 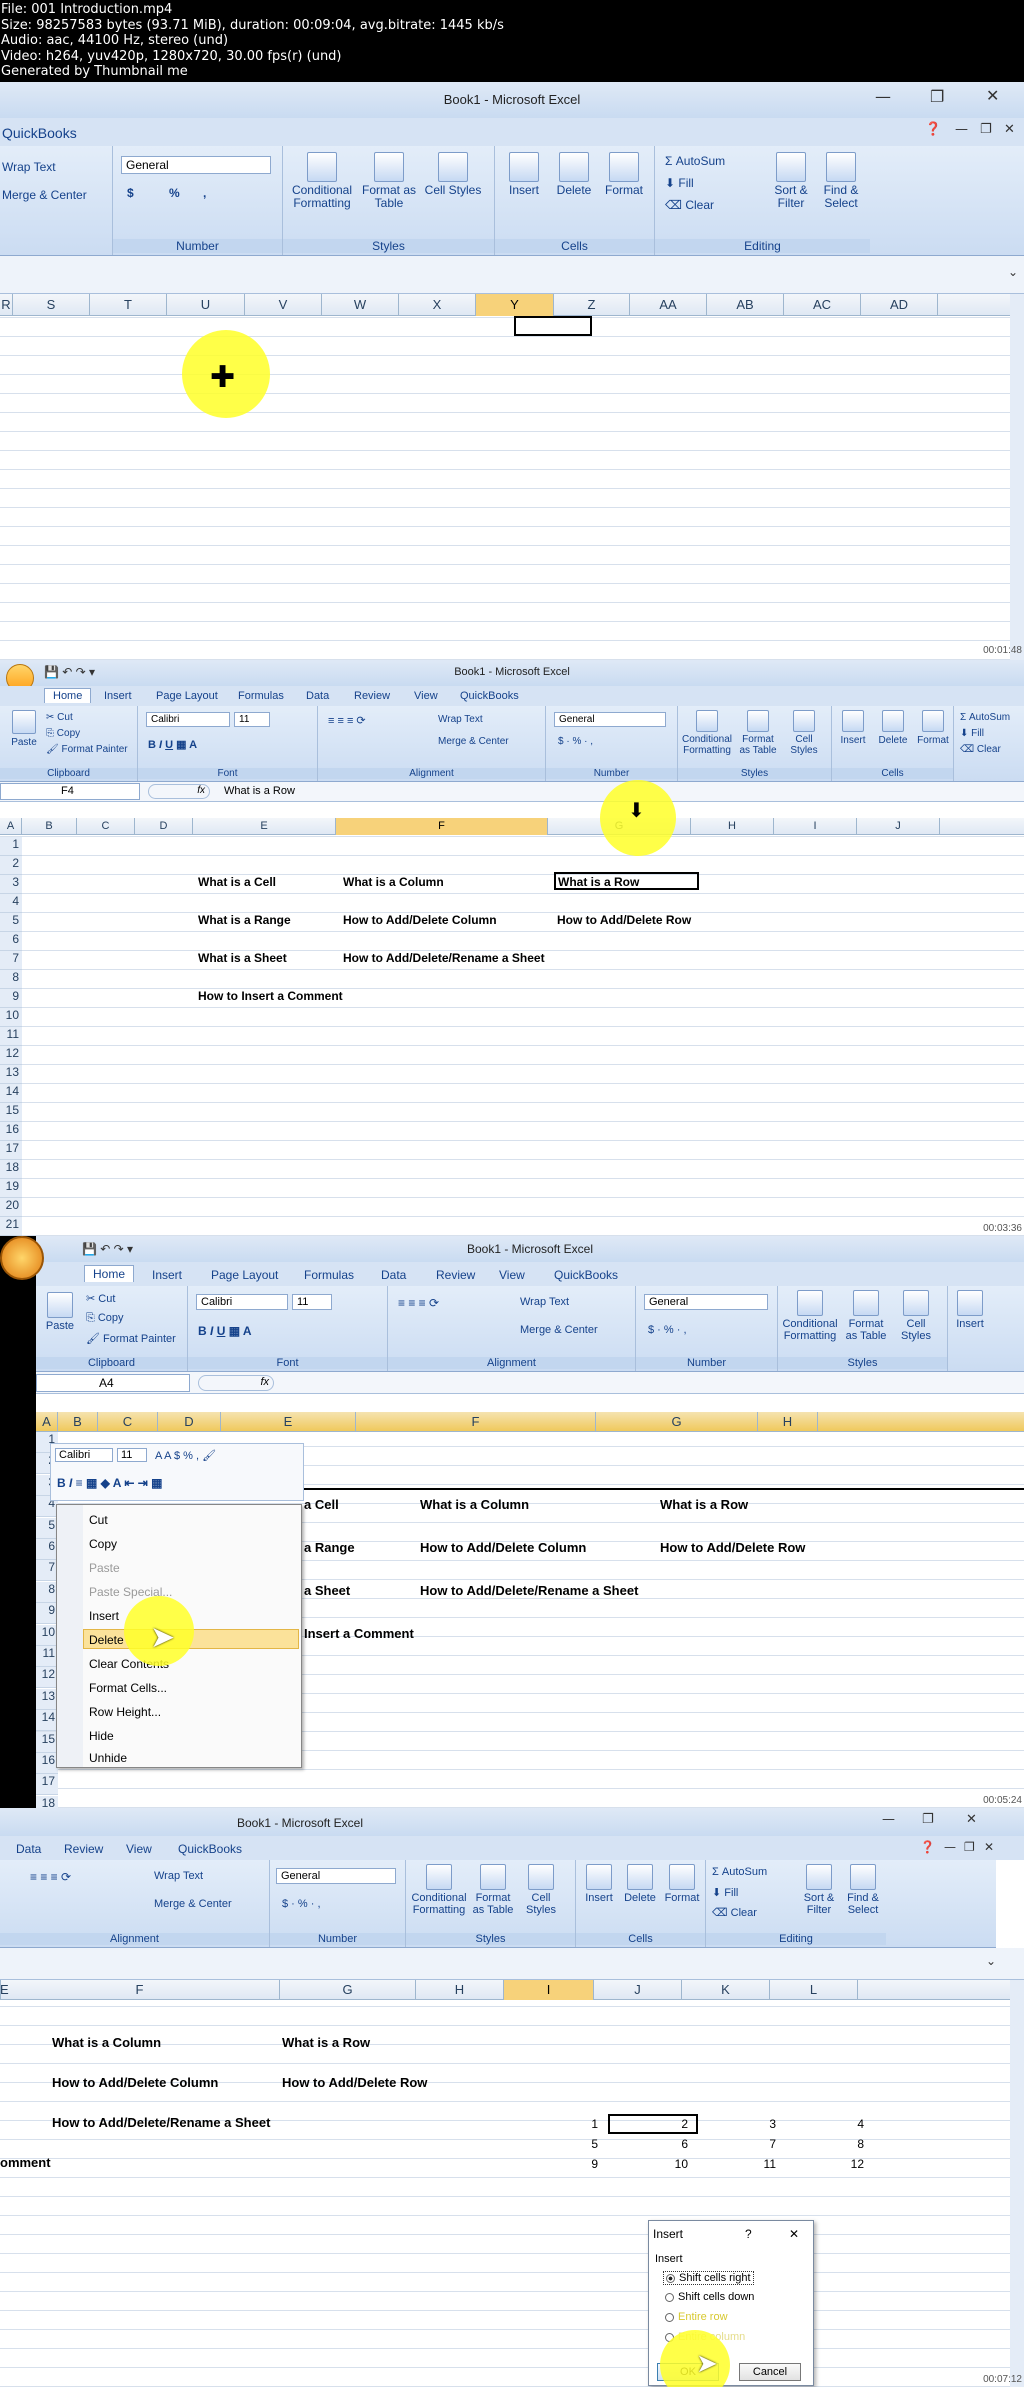 What do you see at coordinates (928, 1819) in the screenshot?
I see `restore-icon: ❐` at bounding box center [928, 1819].